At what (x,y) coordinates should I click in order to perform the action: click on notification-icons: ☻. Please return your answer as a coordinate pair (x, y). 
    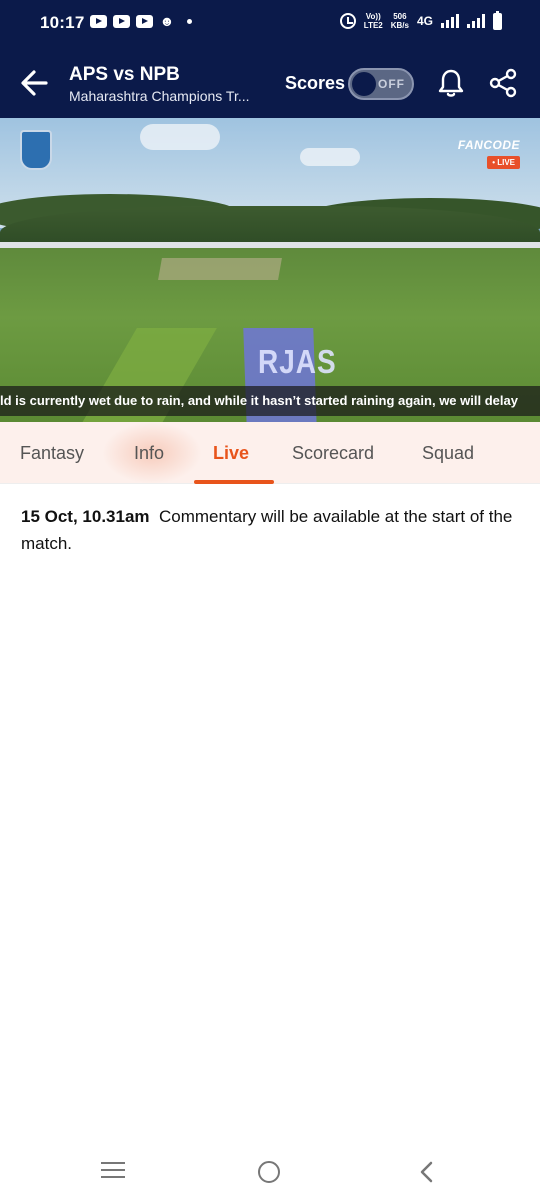
    Looking at the image, I should click on (141, 21).